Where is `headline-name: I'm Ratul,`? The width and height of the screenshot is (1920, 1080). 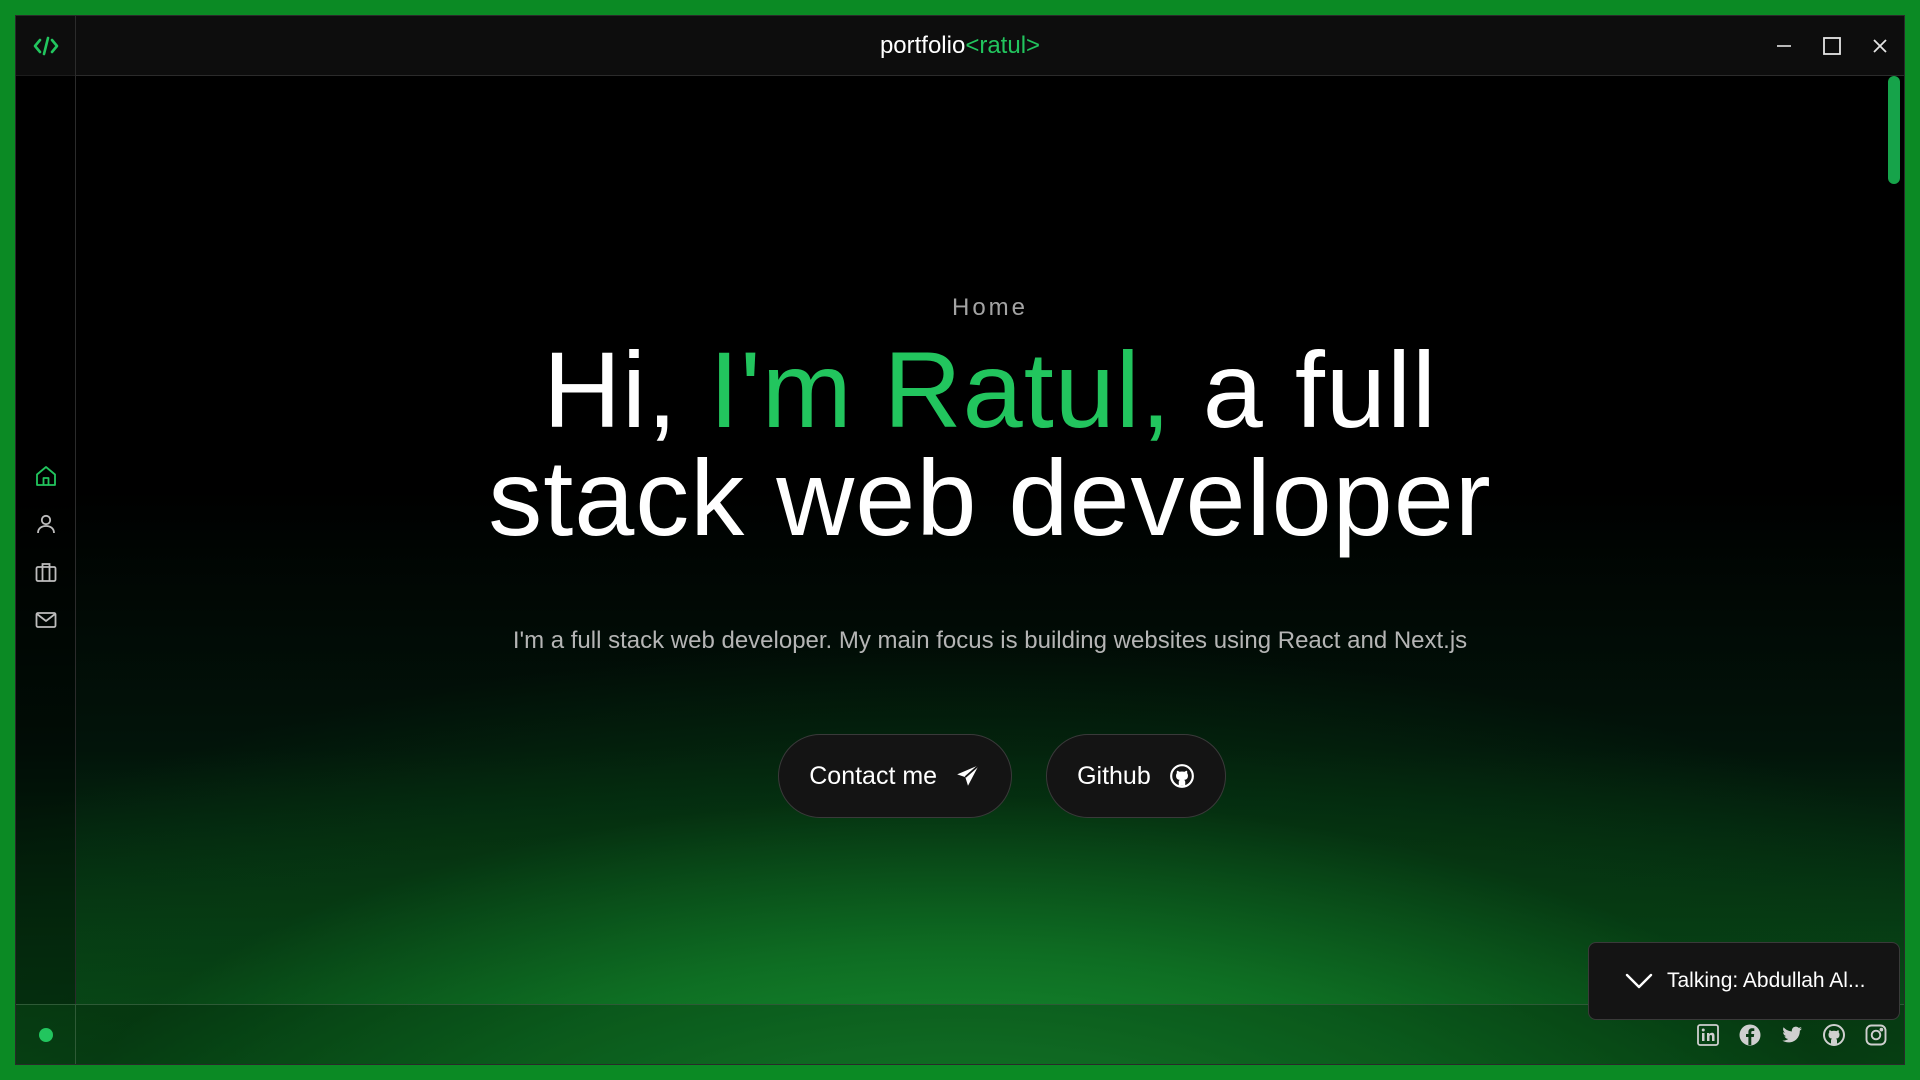
headline-name: I'm Ratul, is located at coordinates (940, 389).